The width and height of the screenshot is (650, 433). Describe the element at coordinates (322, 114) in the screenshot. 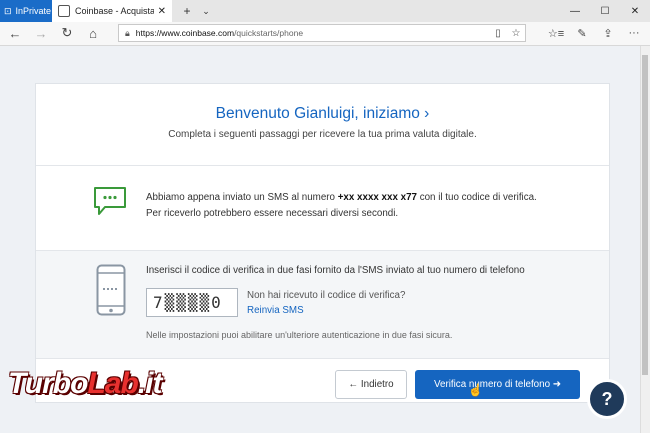

I see `page-title: Benvenuto Gianluigi, iniziamo ›` at that location.